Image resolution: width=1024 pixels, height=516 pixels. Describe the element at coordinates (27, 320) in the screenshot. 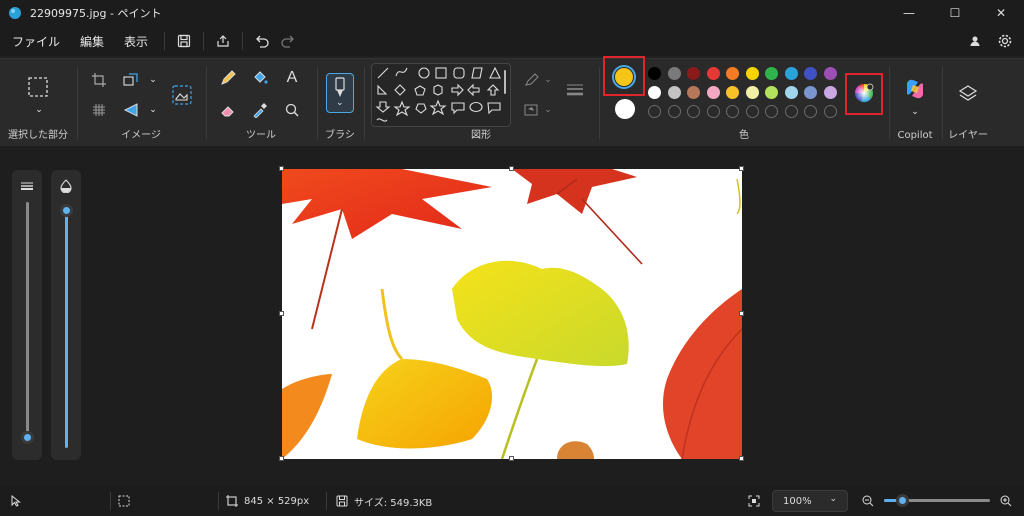

I see `brush-size-track` at that location.